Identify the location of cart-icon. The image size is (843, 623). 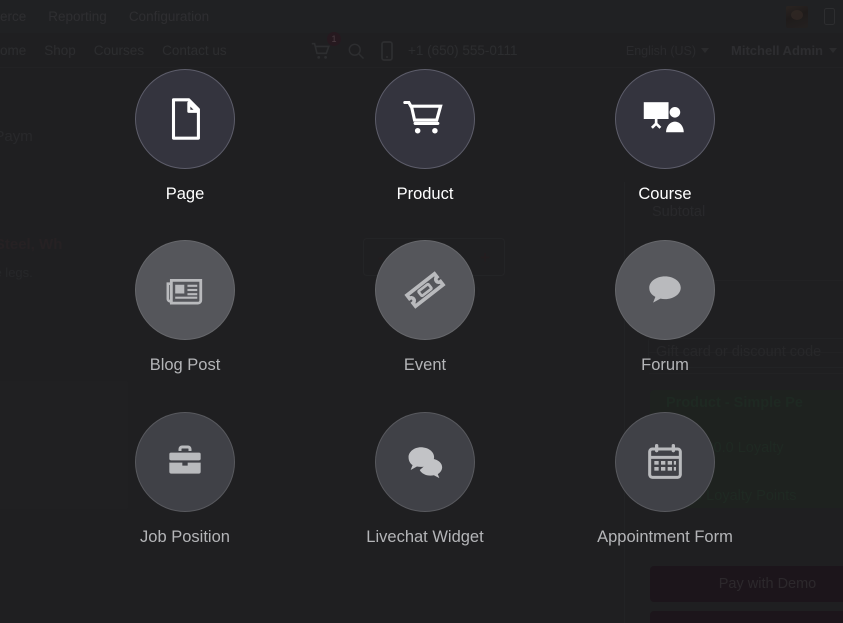
(423, 117).